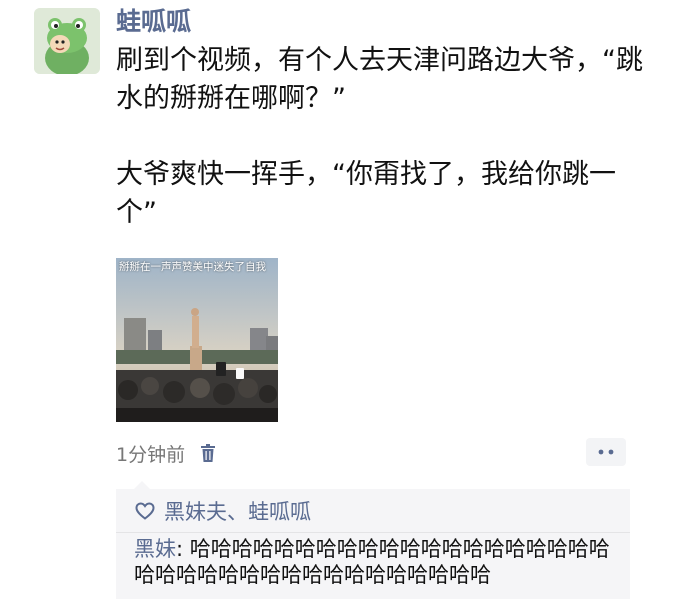  I want to click on frog-avatar-icon, so click(67, 41).